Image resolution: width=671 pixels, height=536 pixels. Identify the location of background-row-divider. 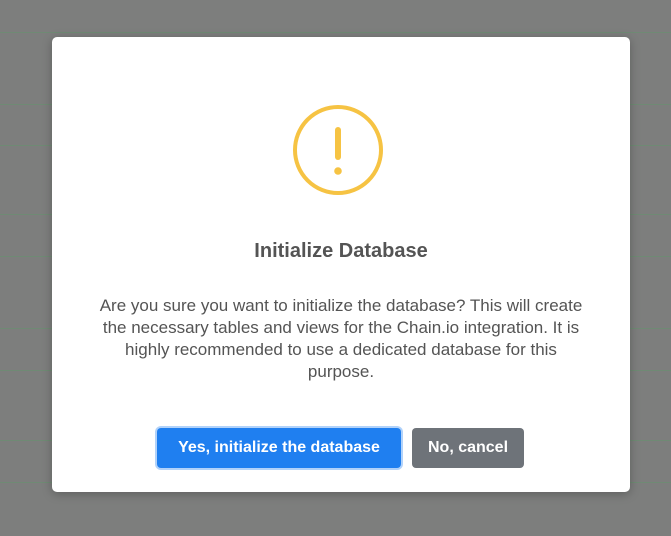
(335, 32).